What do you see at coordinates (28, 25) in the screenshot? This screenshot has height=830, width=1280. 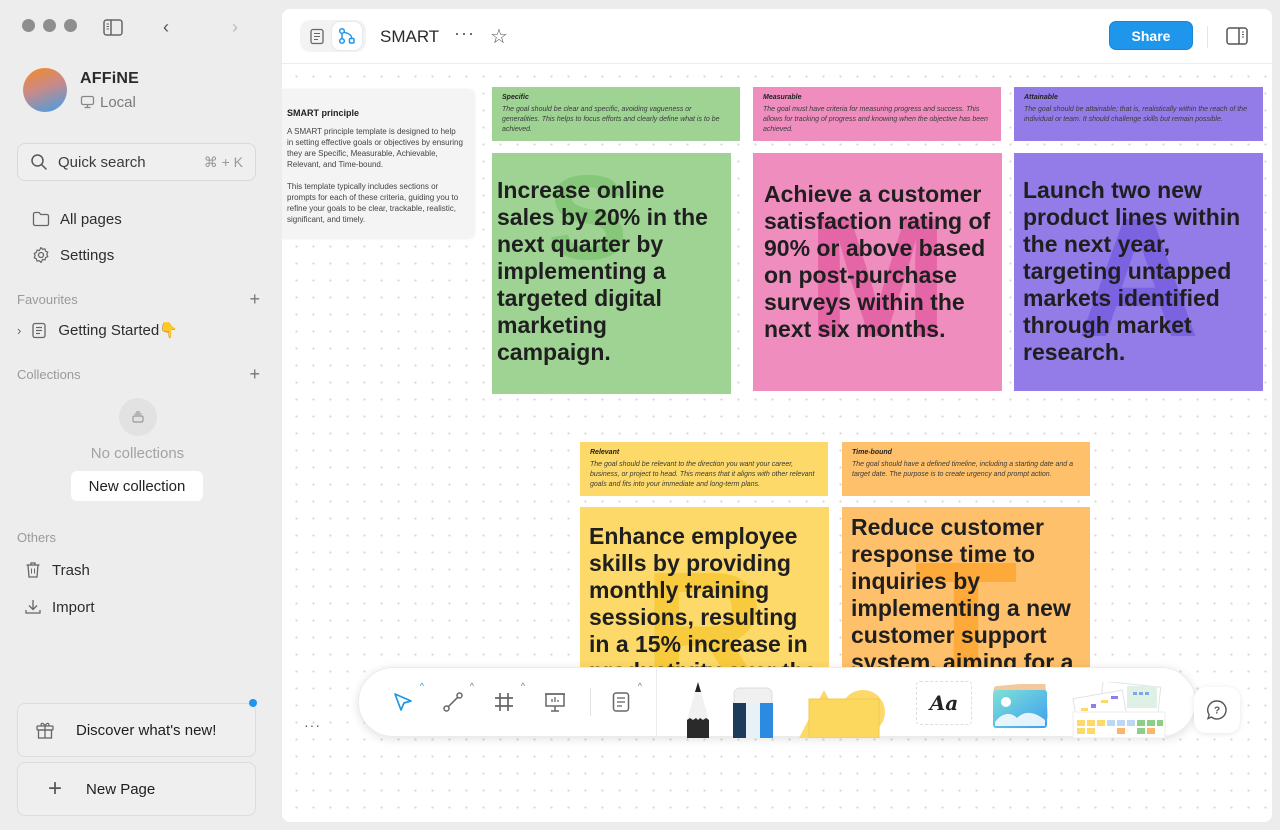 I see `close-window-button` at bounding box center [28, 25].